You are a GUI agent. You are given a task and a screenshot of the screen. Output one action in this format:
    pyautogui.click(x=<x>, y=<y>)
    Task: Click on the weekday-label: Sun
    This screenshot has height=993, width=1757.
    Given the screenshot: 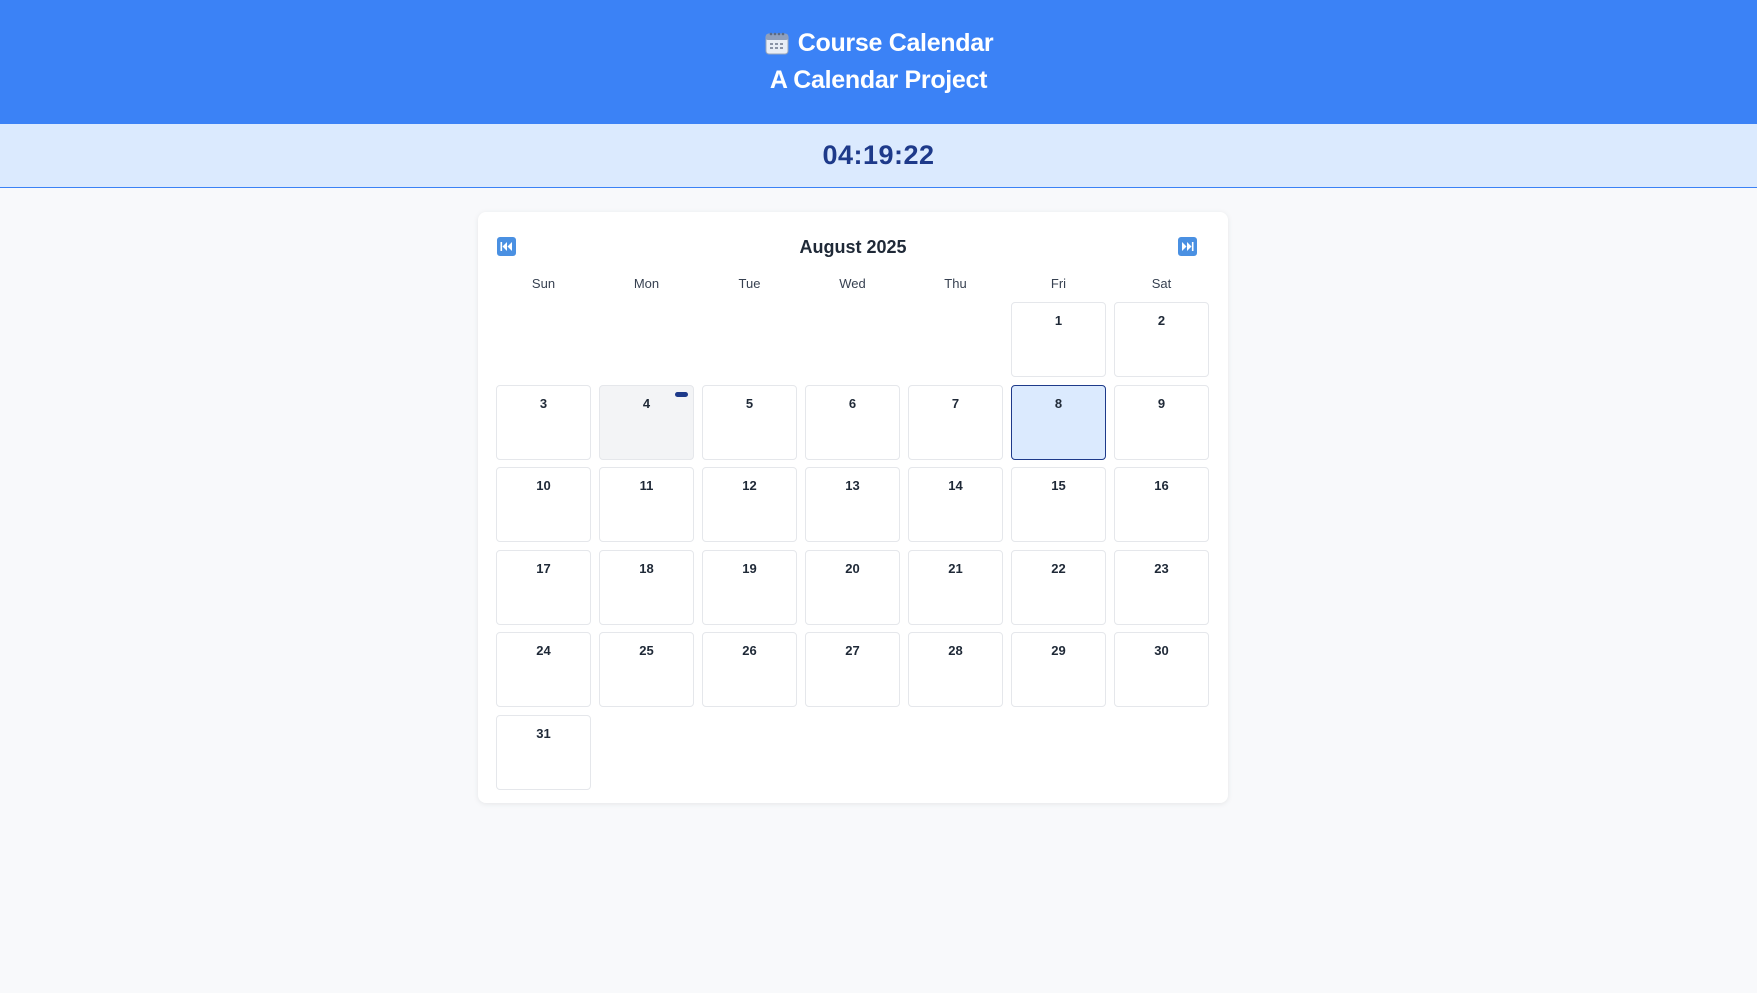 What is the action you would take?
    pyautogui.click(x=543, y=283)
    